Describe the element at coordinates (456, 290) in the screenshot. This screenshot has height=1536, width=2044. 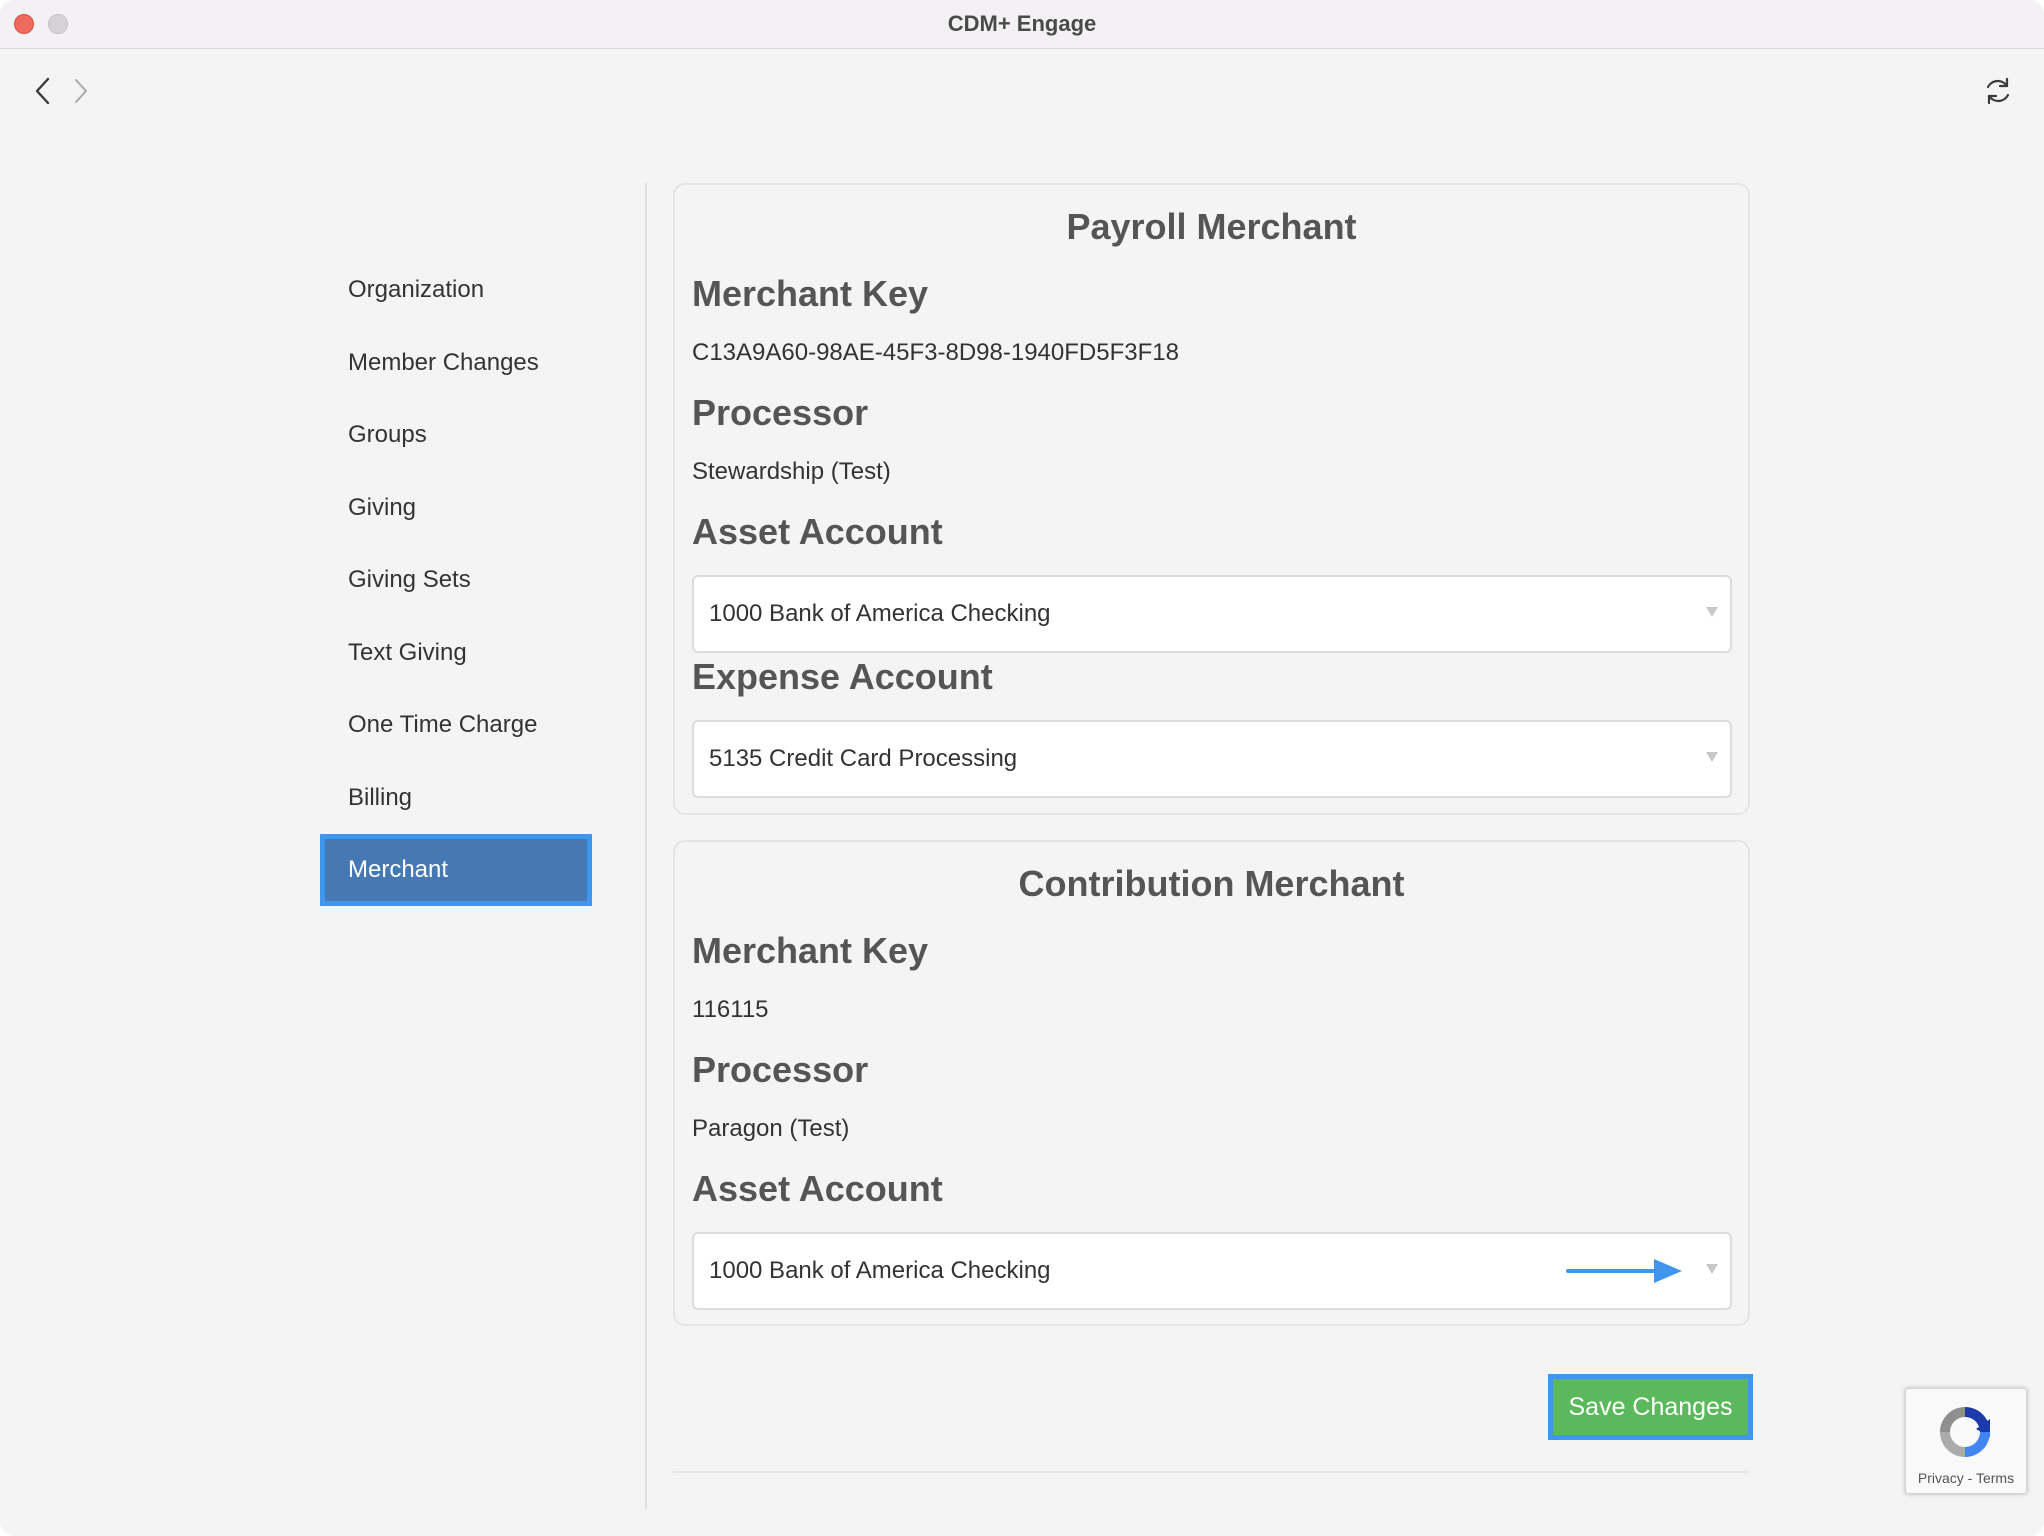
I see `sidebar-item-organization: Organization` at that location.